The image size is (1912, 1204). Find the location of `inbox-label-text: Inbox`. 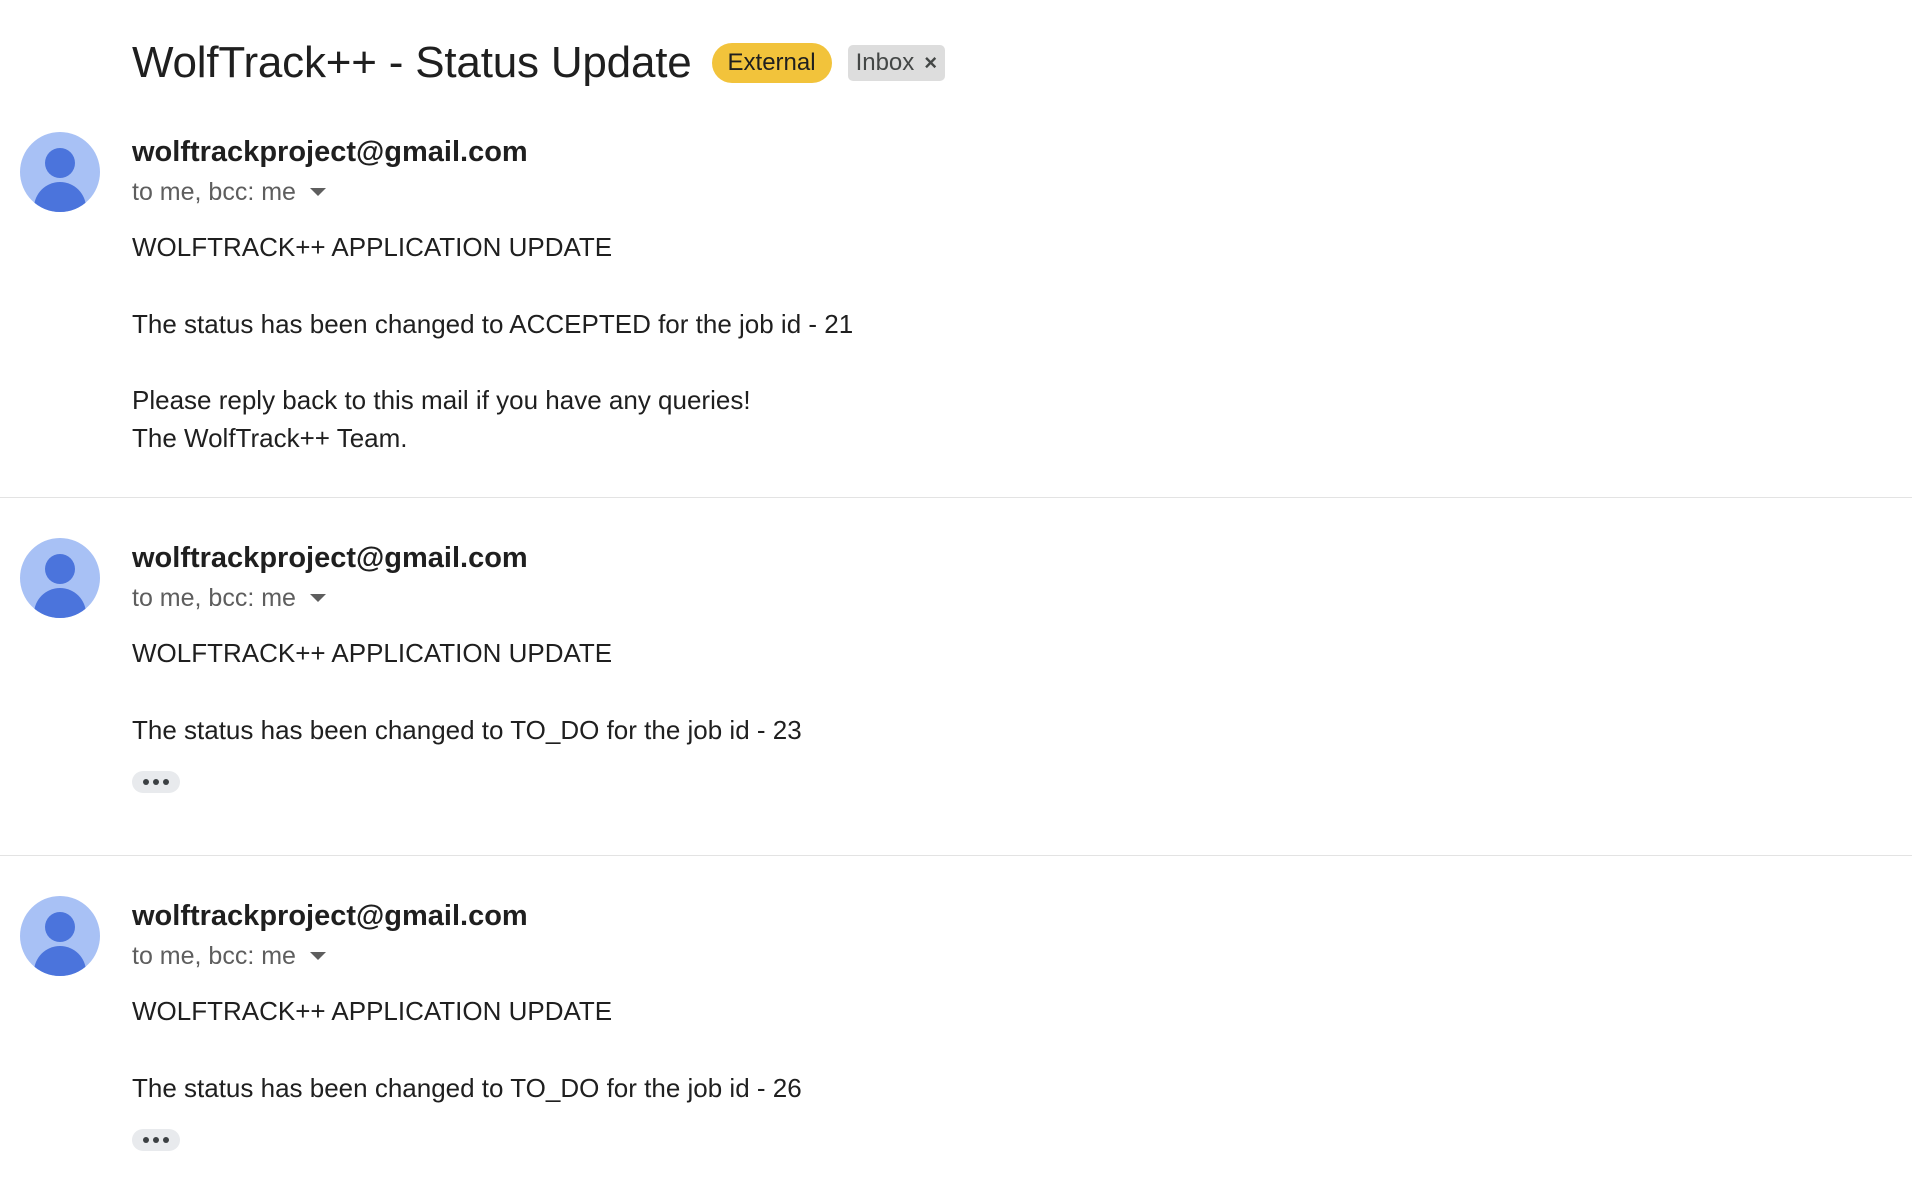

inbox-label-text: Inbox is located at coordinates (885, 62).